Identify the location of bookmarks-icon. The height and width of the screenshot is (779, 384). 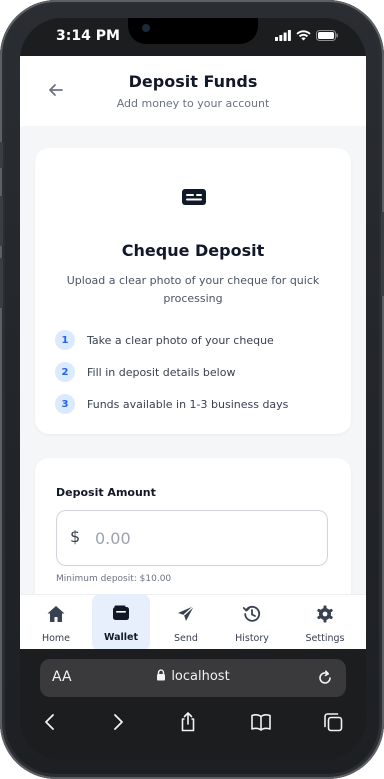
(261, 722).